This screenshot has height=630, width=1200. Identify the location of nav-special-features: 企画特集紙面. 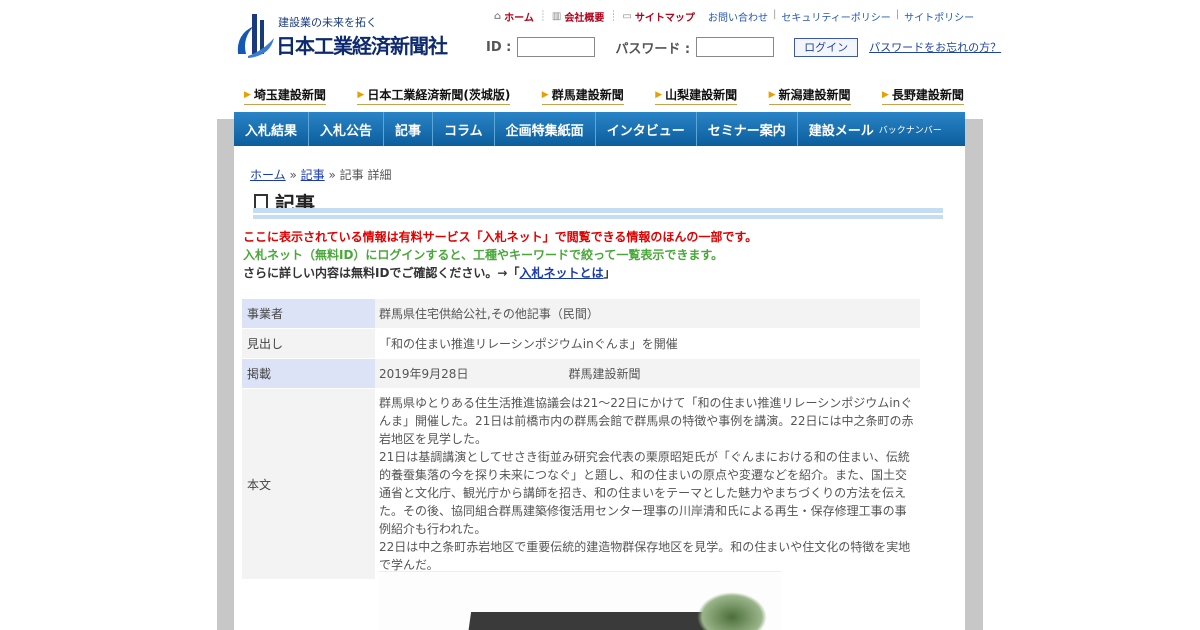
(545, 129).